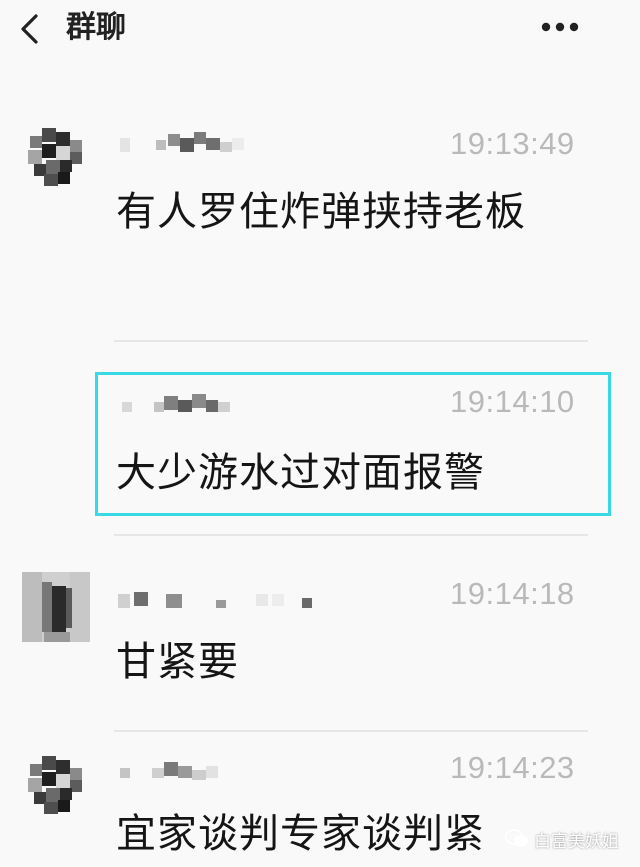 Image resolution: width=640 pixels, height=867 pixels. What do you see at coordinates (512, 593) in the screenshot?
I see `message-time: 19:14:18` at bounding box center [512, 593].